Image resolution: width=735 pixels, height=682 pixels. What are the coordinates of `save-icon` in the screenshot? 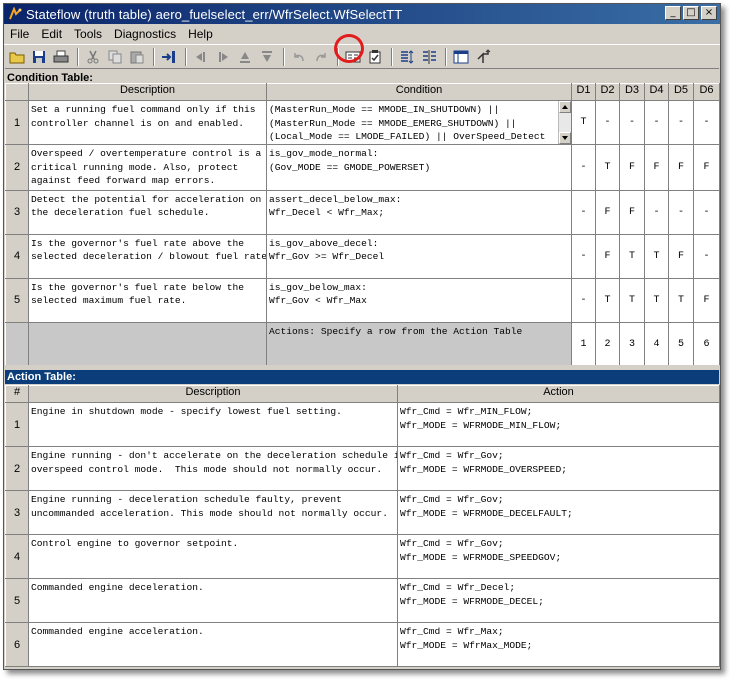 It's located at (39, 57).